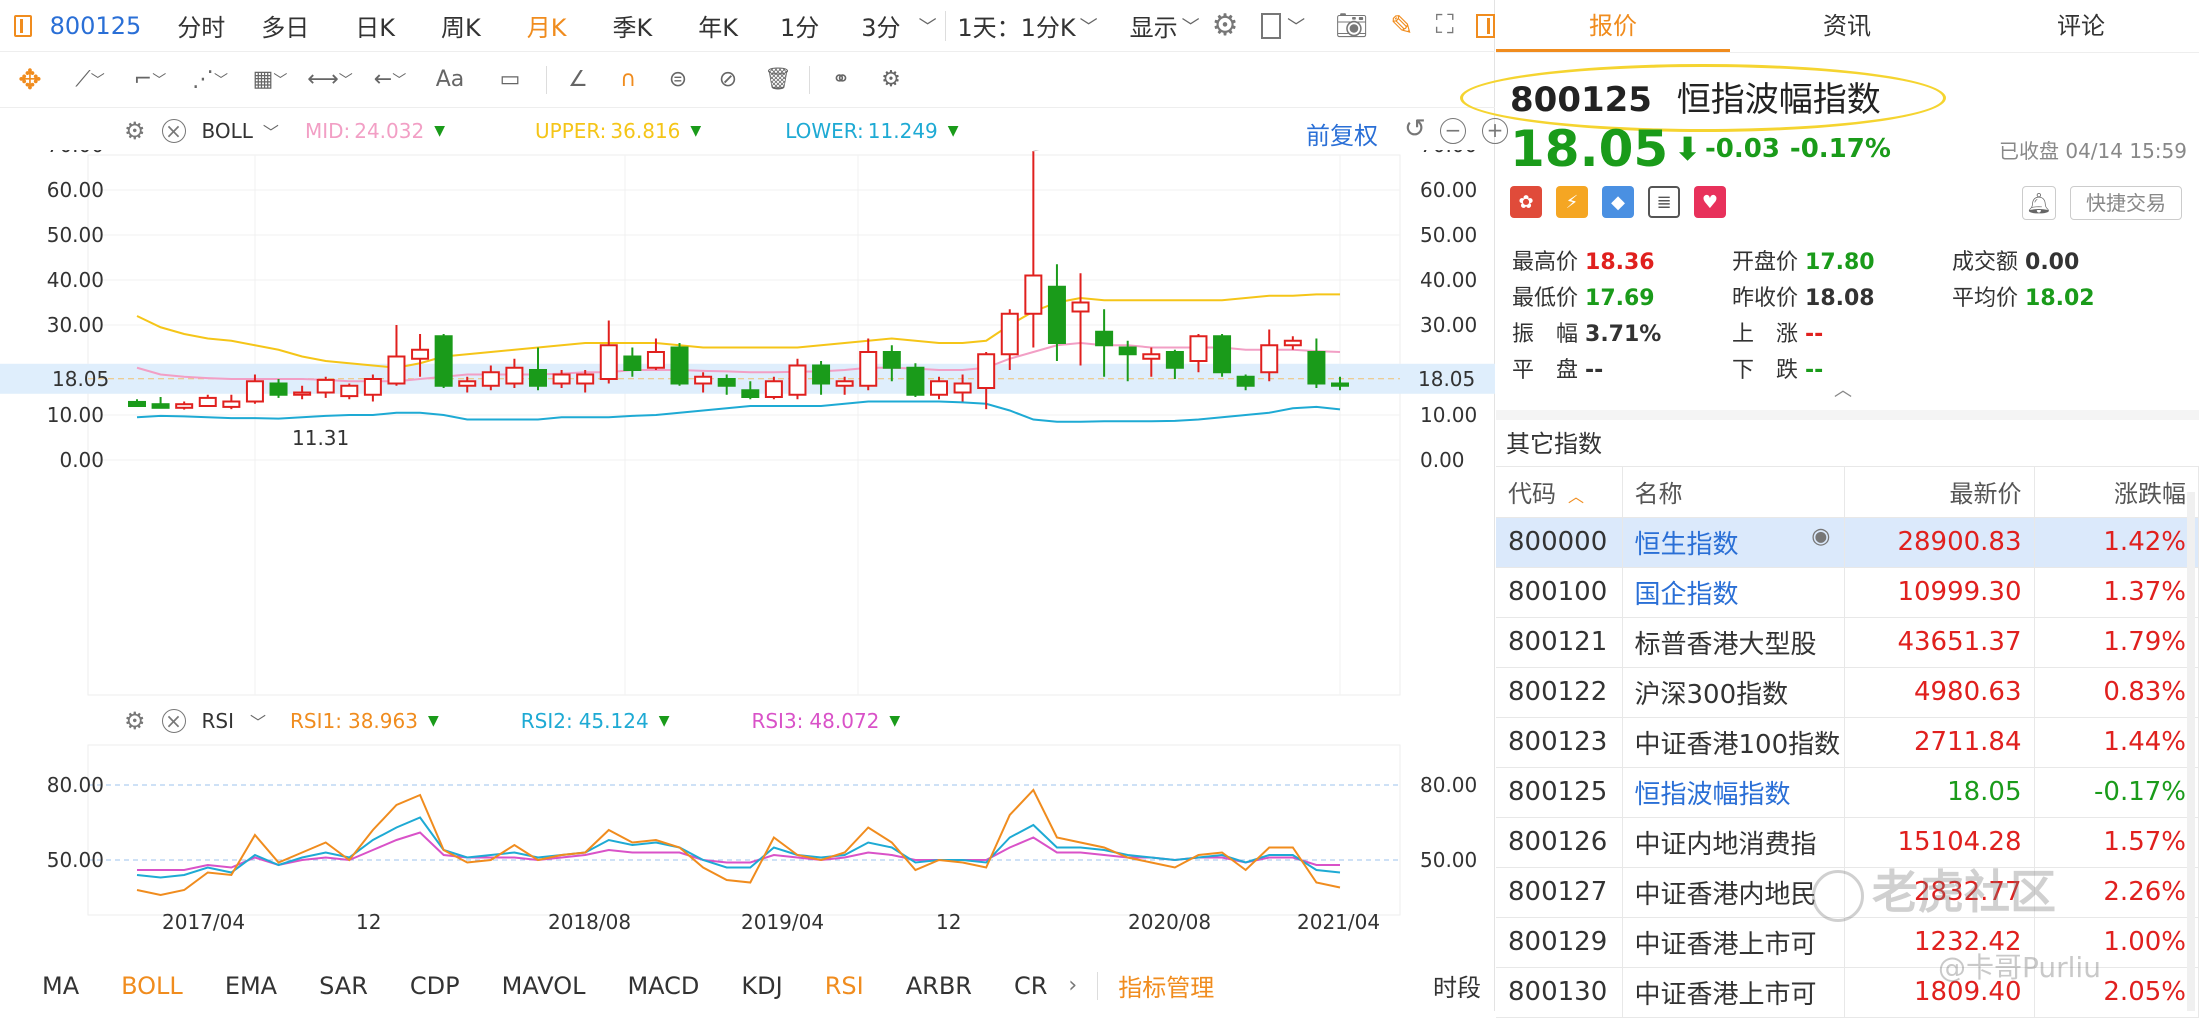  I want to click on period-tab-0: 分时, so click(201, 25).